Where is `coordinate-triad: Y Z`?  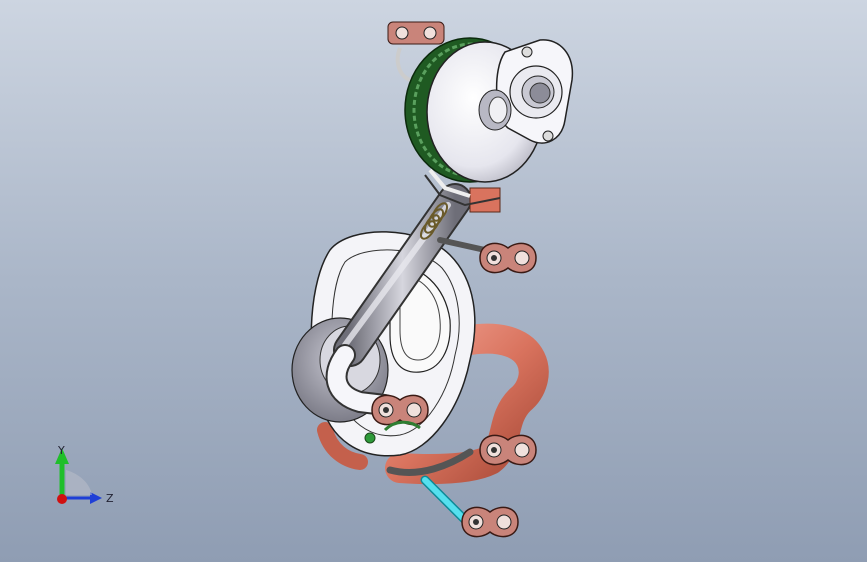 coordinate-triad: Y Z is located at coordinates (84, 474).